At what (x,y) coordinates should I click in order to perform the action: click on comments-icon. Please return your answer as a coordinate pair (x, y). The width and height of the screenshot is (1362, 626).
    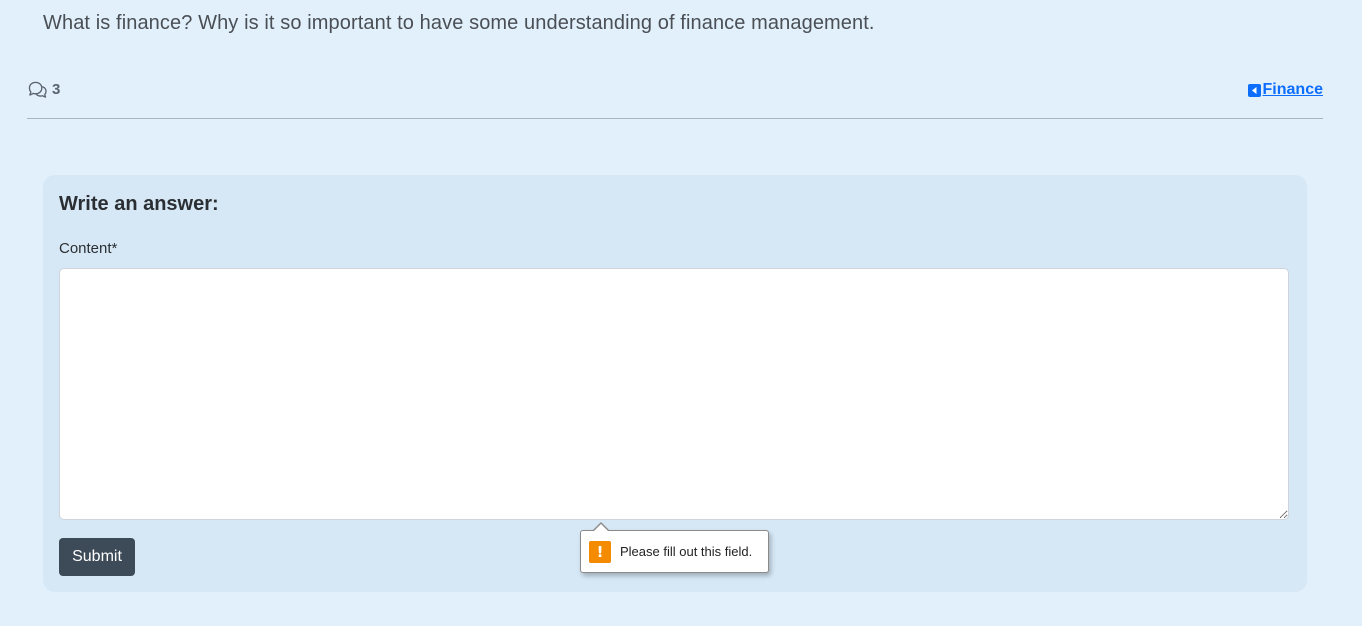
    Looking at the image, I should click on (37, 89).